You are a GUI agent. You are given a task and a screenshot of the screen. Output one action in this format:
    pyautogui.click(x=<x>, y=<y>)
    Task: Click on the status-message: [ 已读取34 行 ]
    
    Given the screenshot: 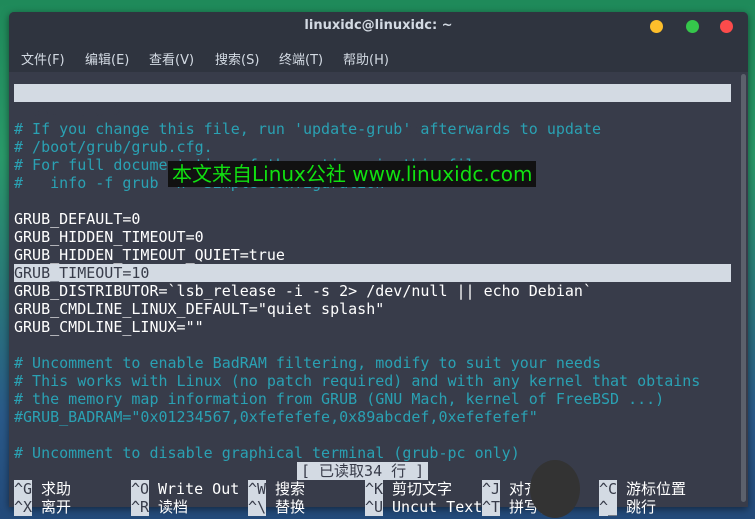 What is the action you would take?
    pyautogui.click(x=363, y=471)
    